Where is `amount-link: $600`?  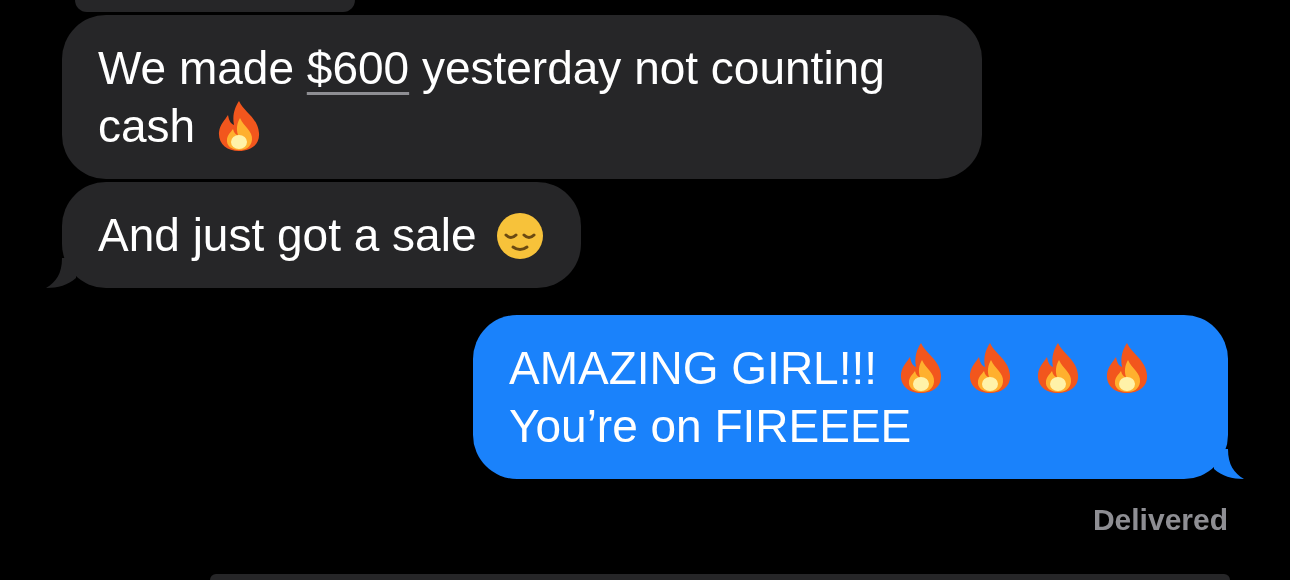
amount-link: $600 is located at coordinates (358, 68).